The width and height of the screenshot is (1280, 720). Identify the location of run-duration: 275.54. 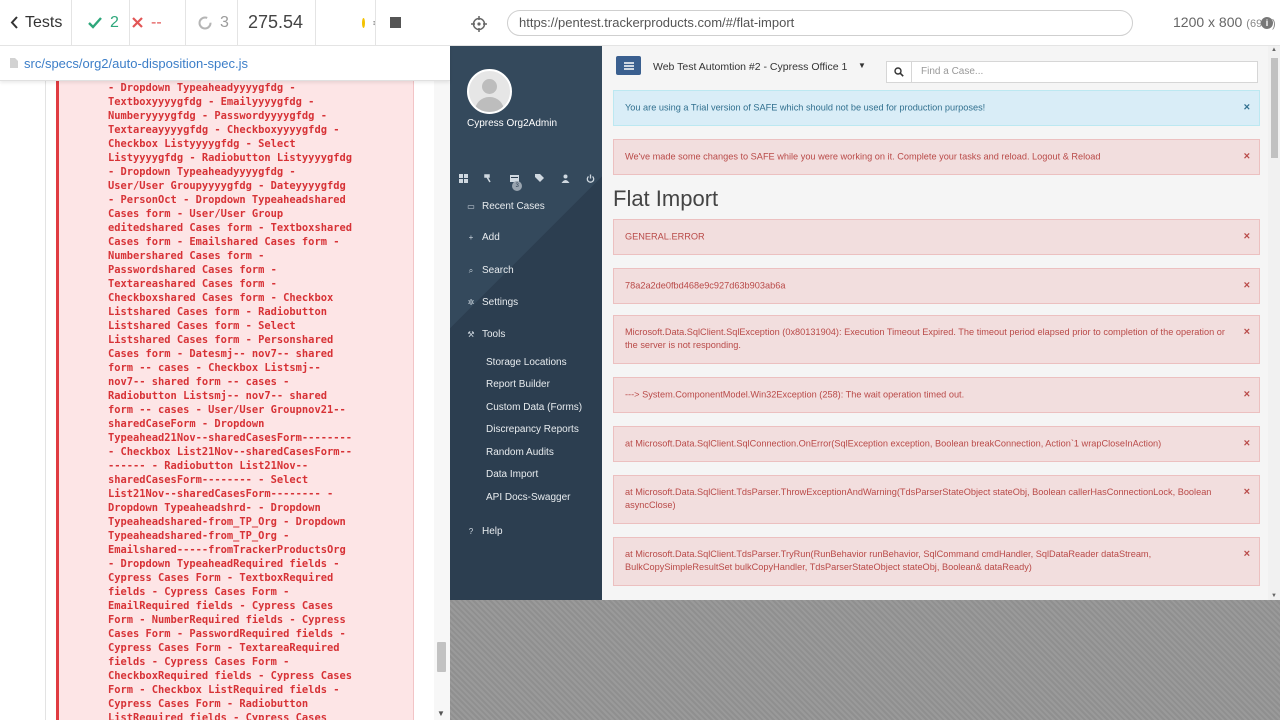
(277, 23).